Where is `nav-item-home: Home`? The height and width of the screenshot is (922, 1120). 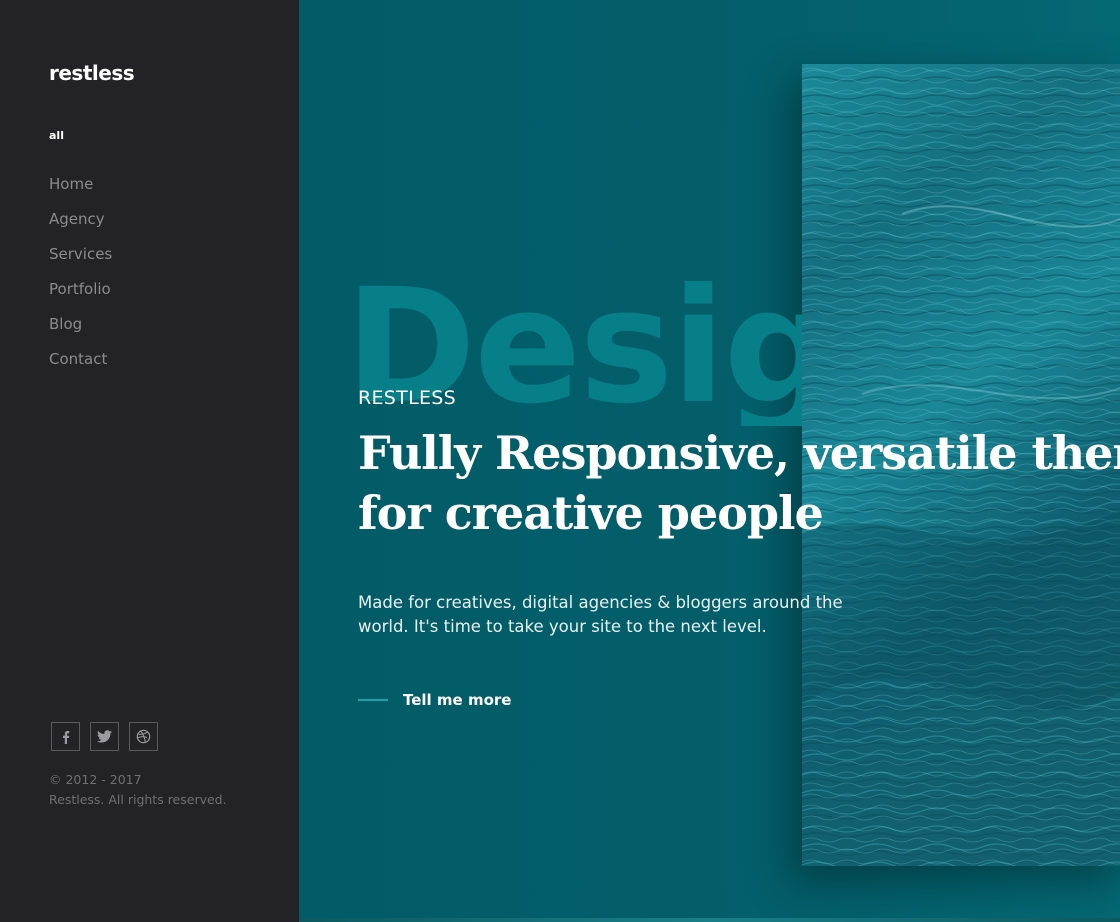
nav-item-home: Home is located at coordinates (80, 189).